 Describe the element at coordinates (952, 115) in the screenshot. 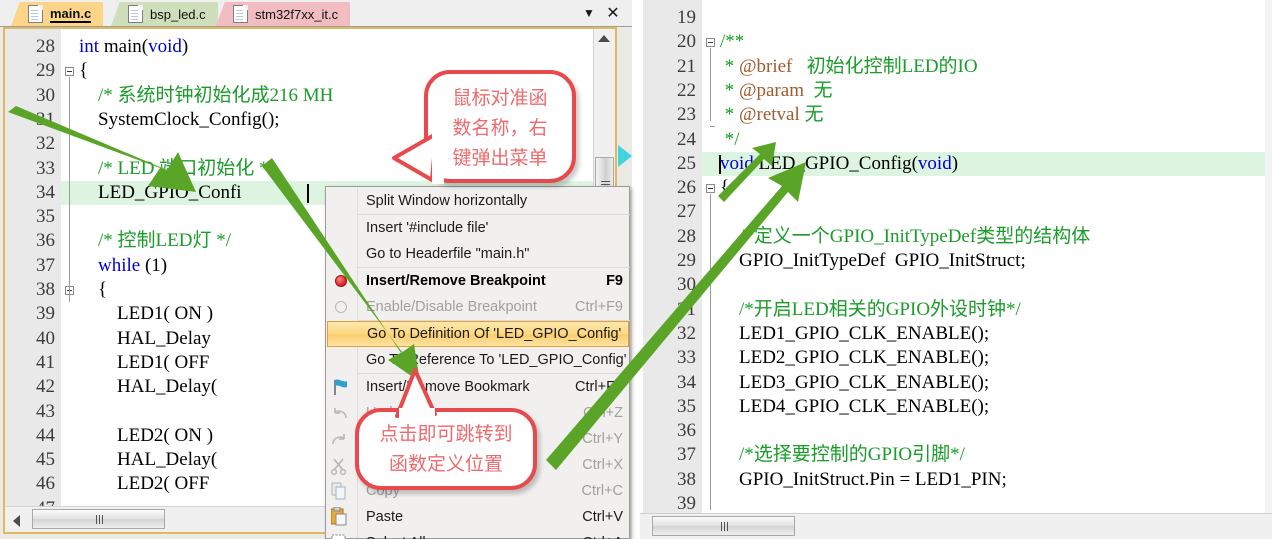

I see `code-line: 23 * @retval 无` at that location.